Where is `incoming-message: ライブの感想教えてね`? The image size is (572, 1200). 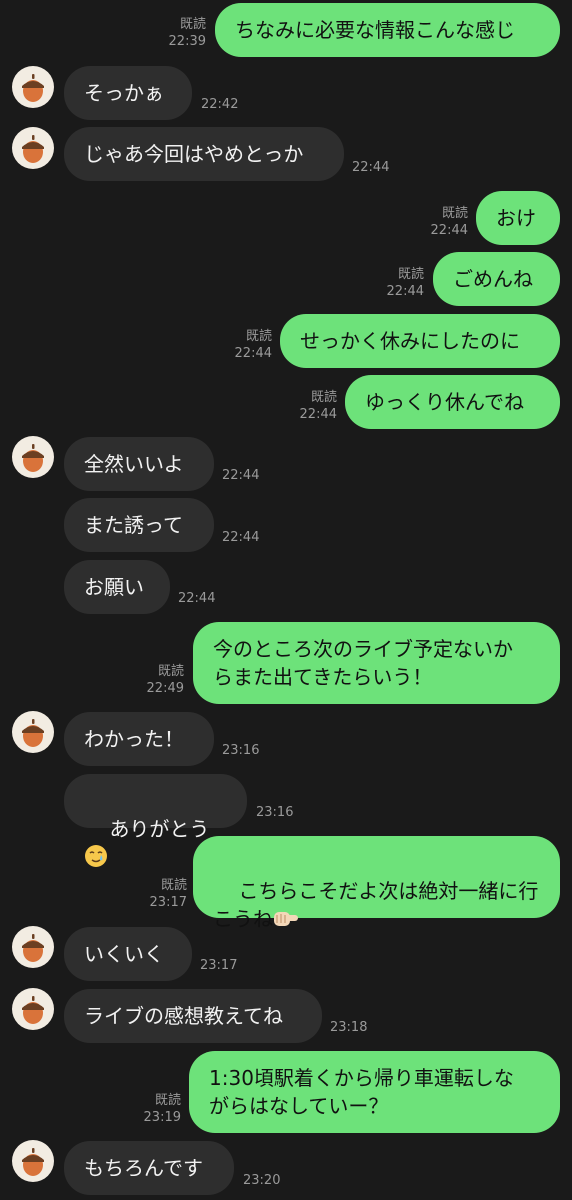 incoming-message: ライブの感想教えてね is located at coordinates (193, 1016).